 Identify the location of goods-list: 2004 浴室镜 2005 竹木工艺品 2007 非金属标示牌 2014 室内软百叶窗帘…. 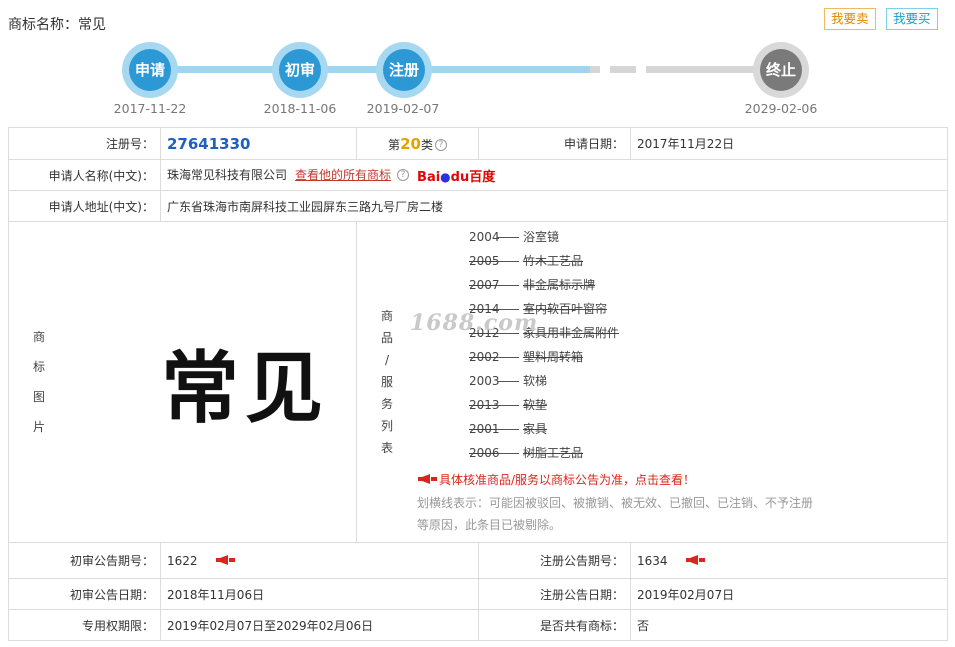
(645, 345).